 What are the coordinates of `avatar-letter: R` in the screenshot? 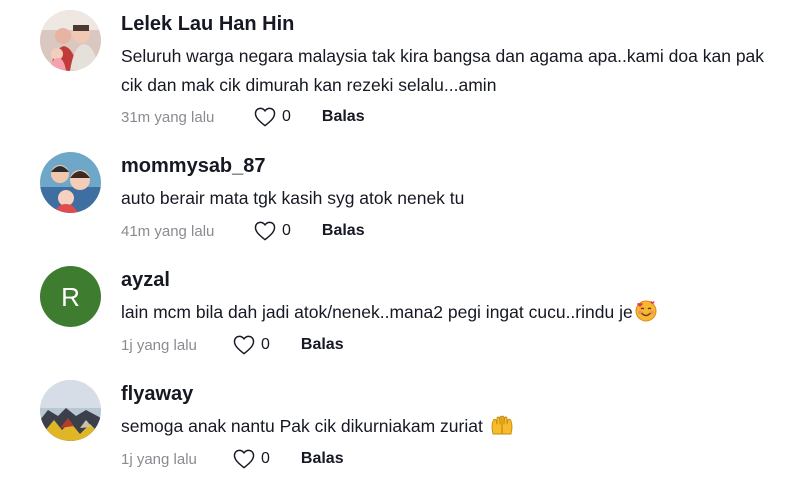 It's located at (70, 296).